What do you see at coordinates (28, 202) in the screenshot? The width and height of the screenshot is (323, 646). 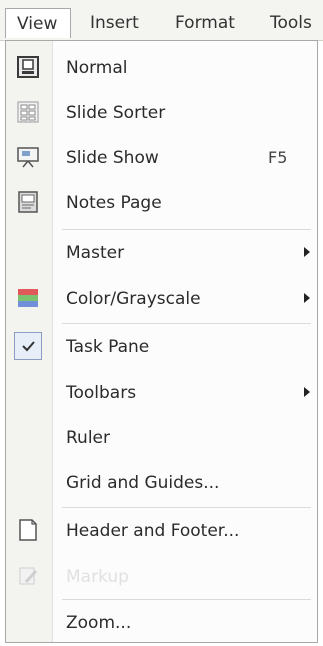 I see `notes-page-icon` at bounding box center [28, 202].